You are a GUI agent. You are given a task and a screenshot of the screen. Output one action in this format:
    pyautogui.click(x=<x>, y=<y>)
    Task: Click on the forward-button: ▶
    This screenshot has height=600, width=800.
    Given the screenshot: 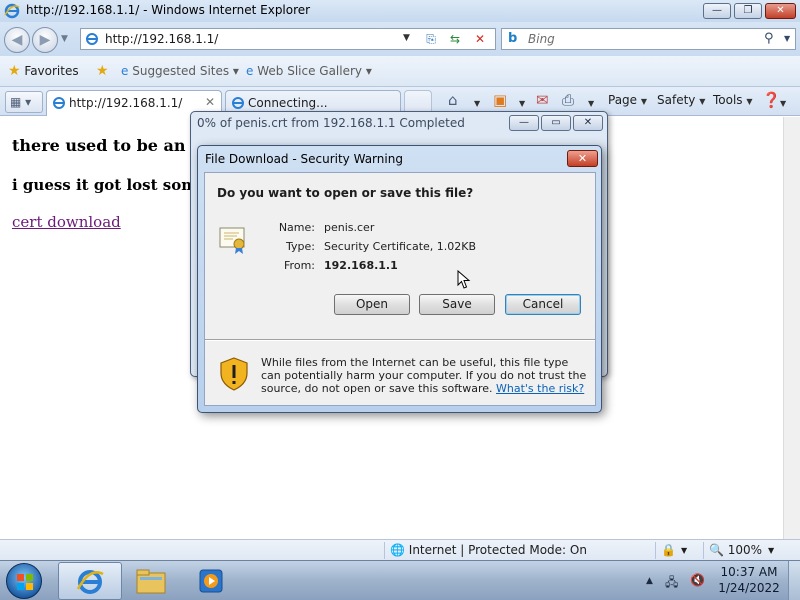 What is the action you would take?
    pyautogui.click(x=45, y=40)
    